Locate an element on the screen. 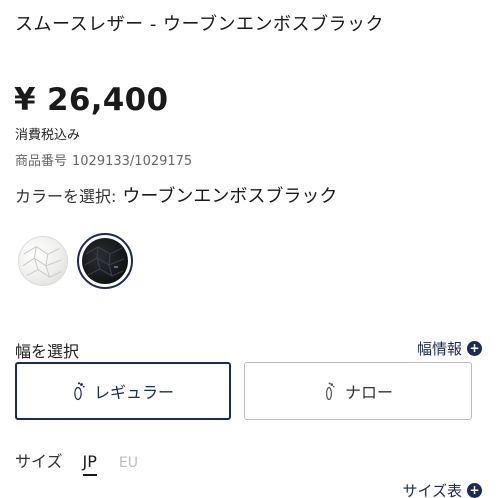  tax-note: 消費税込み is located at coordinates (48, 135).